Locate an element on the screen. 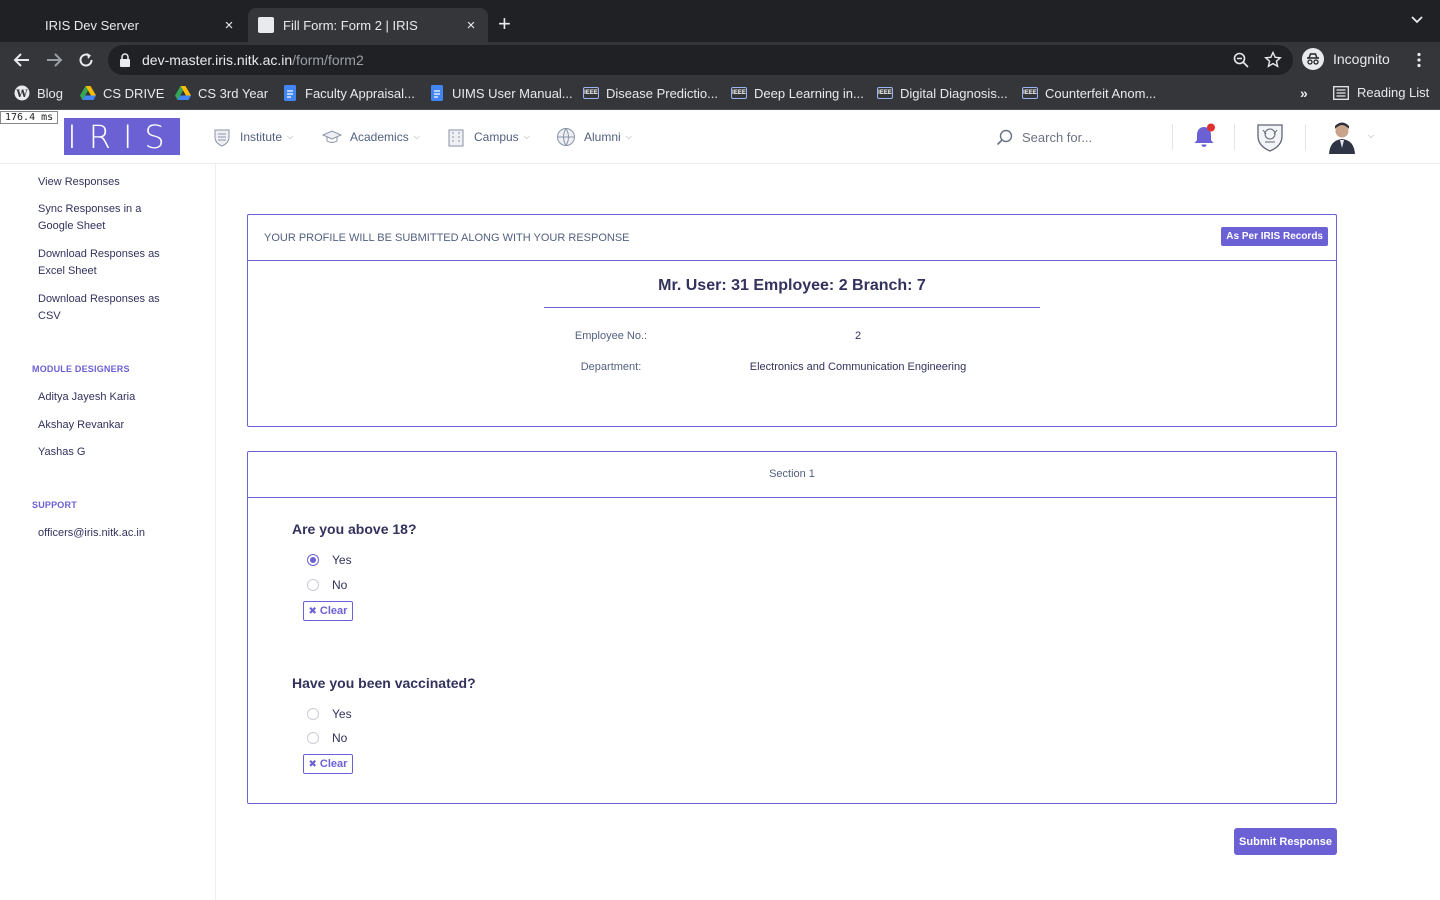 This screenshot has width=1440, height=900. forward-arrow-icon is located at coordinates (55, 60).